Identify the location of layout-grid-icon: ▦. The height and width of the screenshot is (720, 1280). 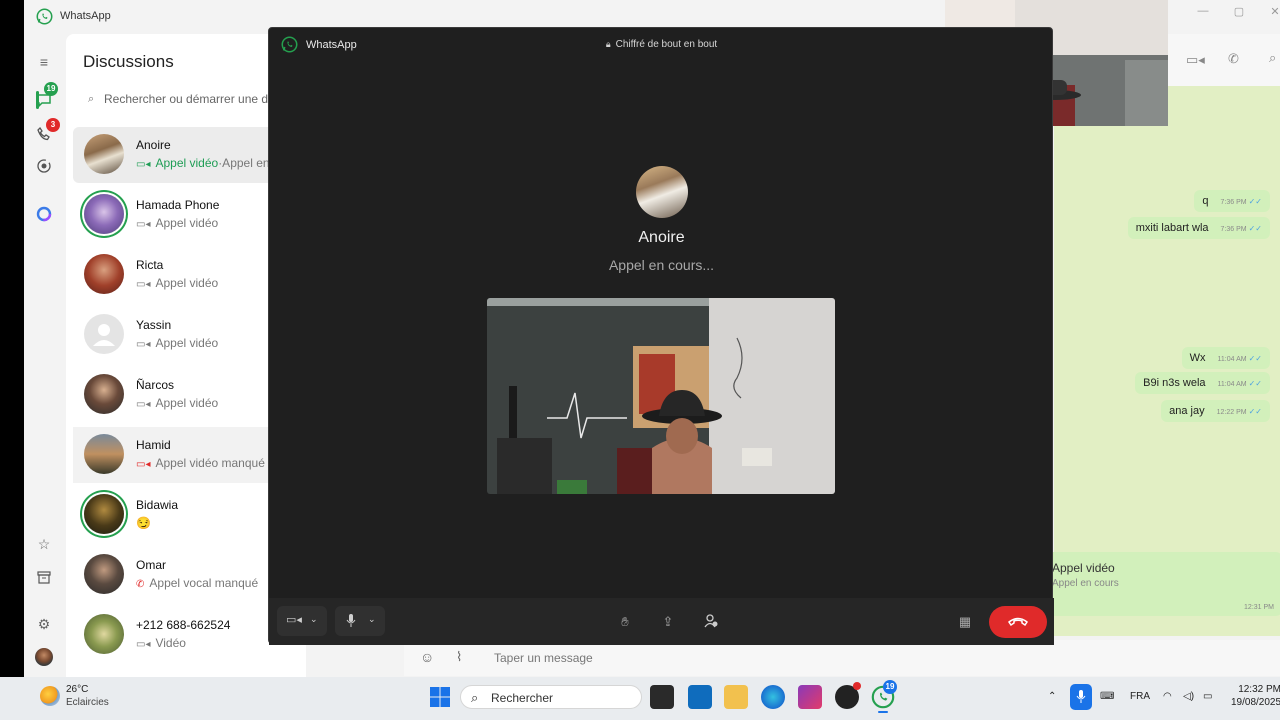
(965, 622).